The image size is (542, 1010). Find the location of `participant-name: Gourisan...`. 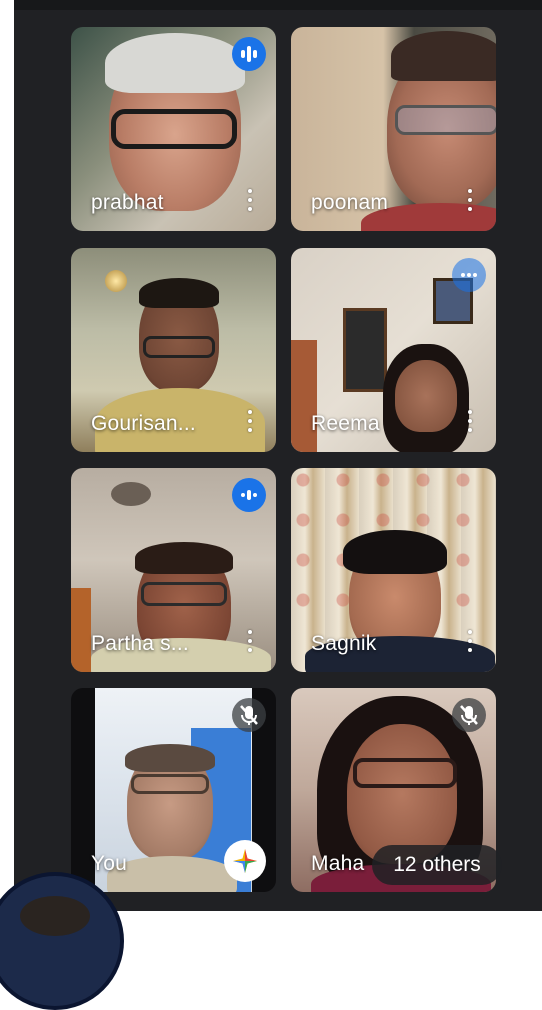

participant-name: Gourisan... is located at coordinates (143, 423).